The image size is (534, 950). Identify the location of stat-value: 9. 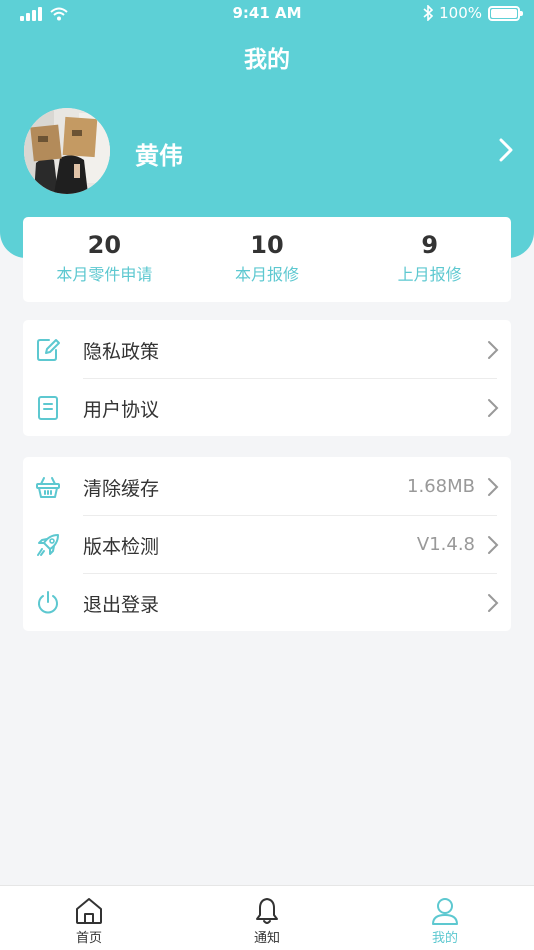
(430, 245).